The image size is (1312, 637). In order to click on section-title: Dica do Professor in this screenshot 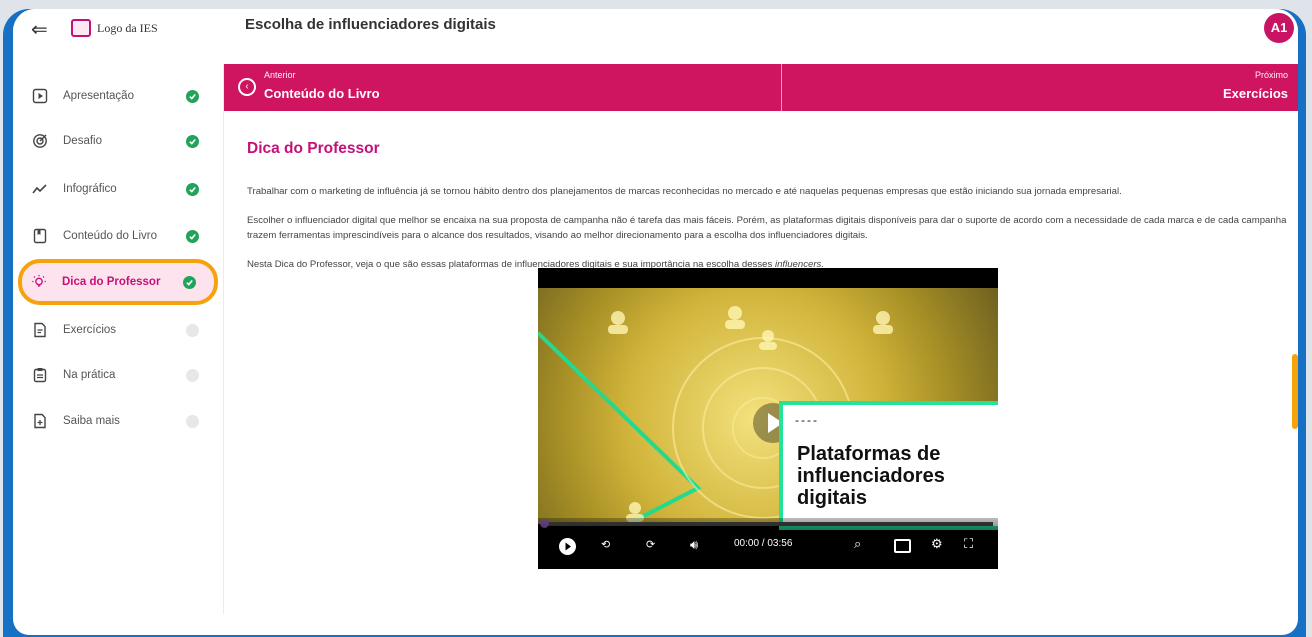, I will do `click(313, 148)`.